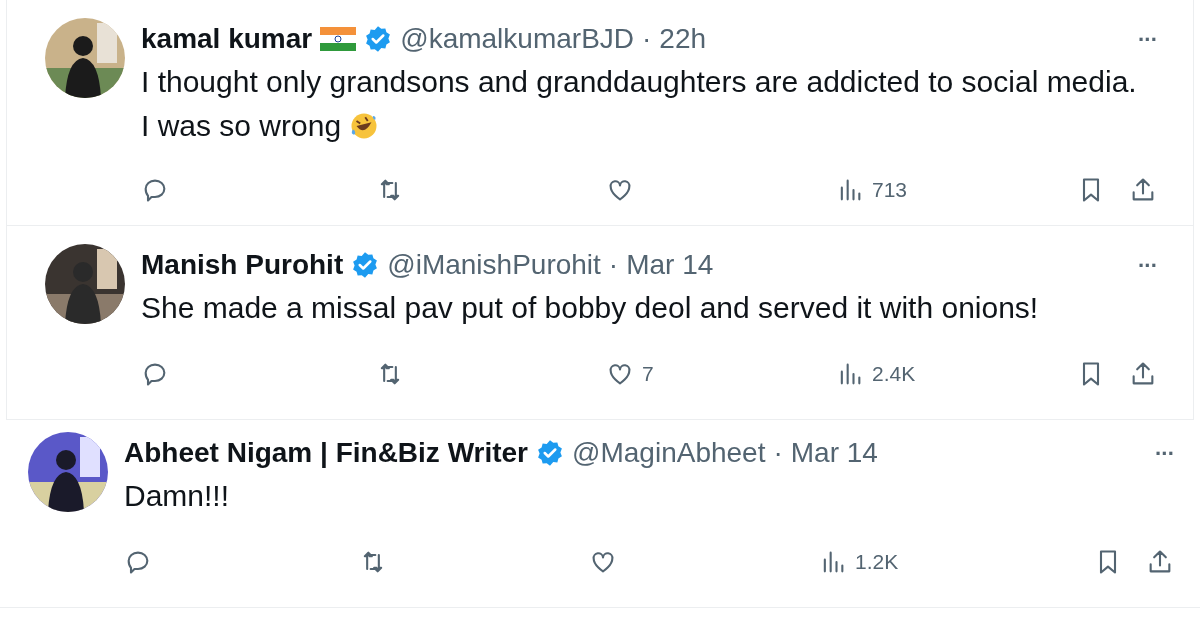 Image resolution: width=1200 pixels, height=628 pixels. I want to click on view-count: 2.4K, so click(894, 374).